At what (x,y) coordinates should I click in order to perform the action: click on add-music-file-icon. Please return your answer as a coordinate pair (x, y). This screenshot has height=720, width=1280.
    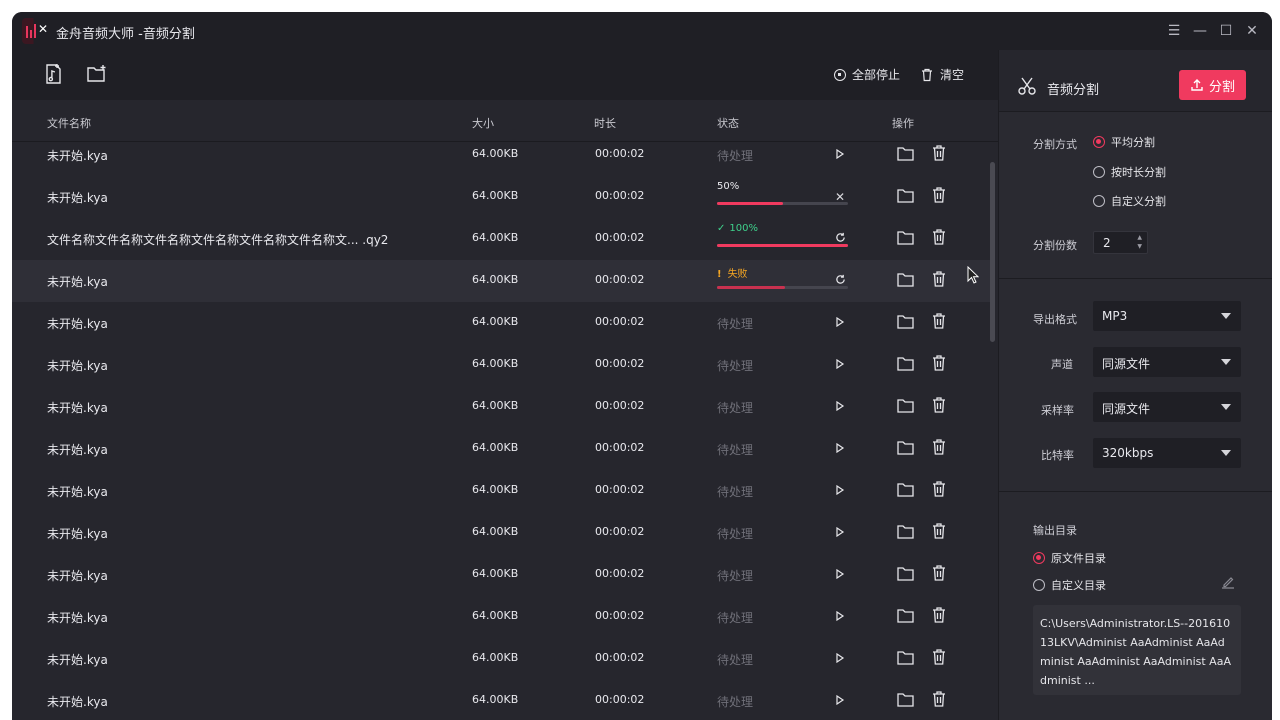
    Looking at the image, I should click on (54, 74).